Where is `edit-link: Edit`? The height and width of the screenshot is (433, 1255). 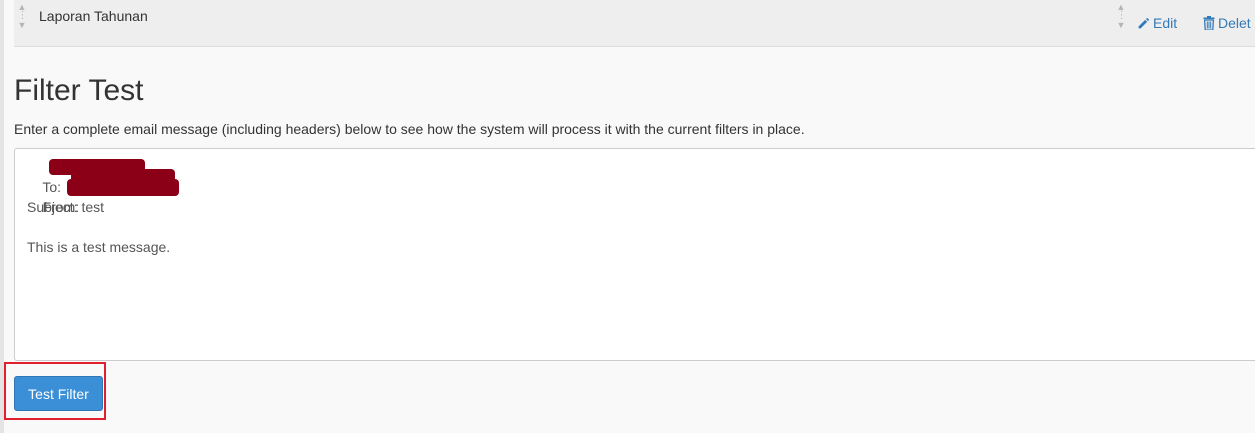
edit-link: Edit is located at coordinates (1157, 23).